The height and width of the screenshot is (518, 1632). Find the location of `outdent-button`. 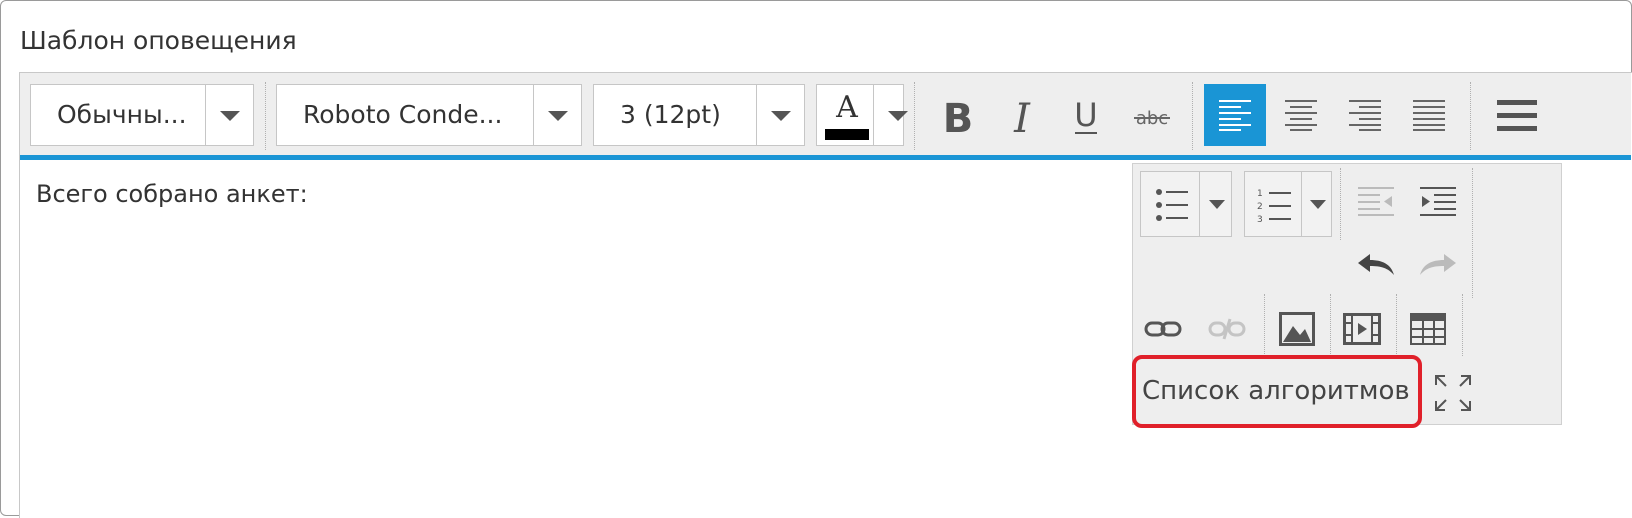

outdent-button is located at coordinates (1376, 201).